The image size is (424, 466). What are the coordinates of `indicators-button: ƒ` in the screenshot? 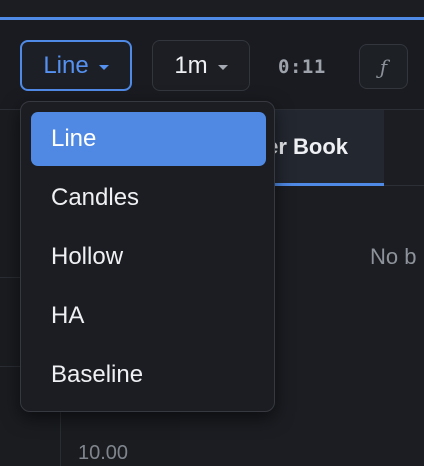 It's located at (383, 66).